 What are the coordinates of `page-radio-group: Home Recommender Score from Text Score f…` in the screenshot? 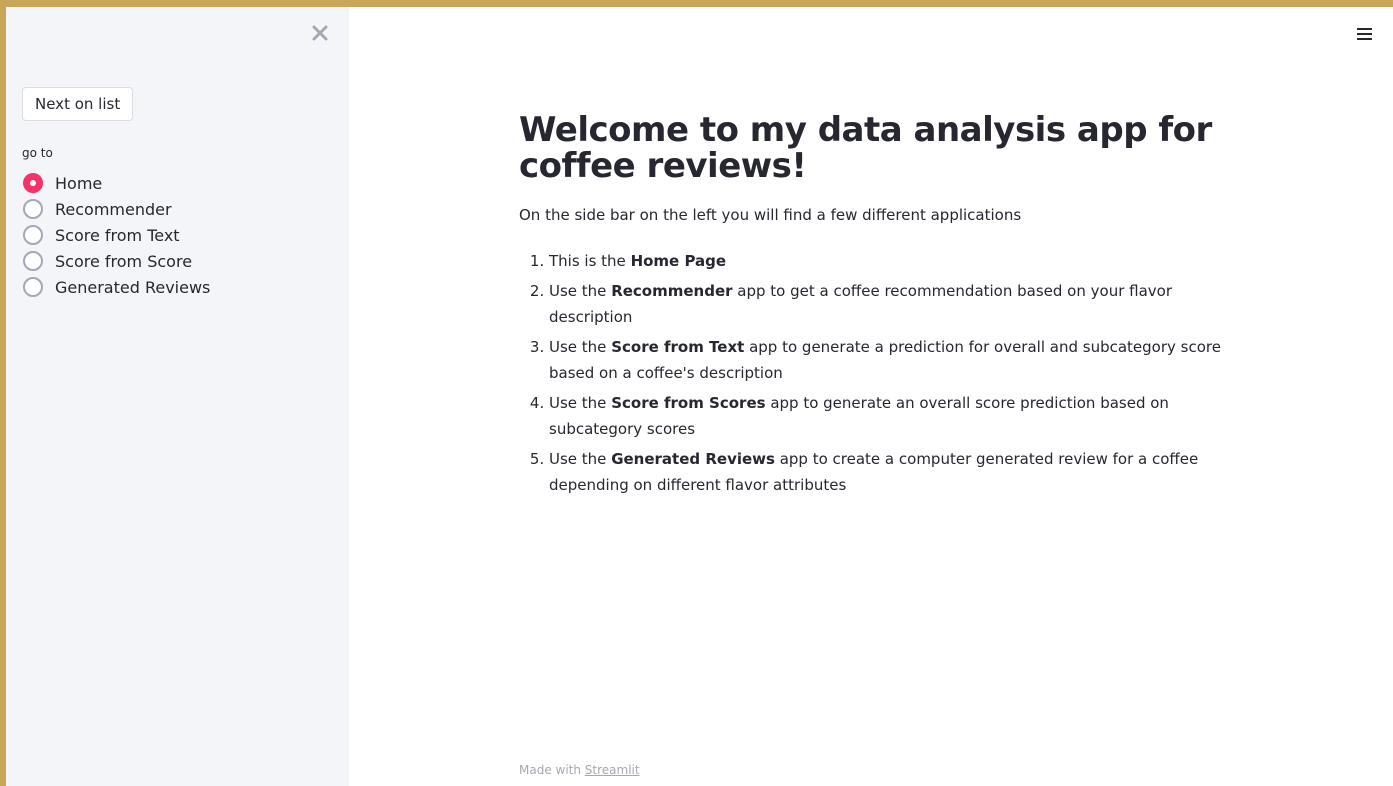 It's located at (116, 235).